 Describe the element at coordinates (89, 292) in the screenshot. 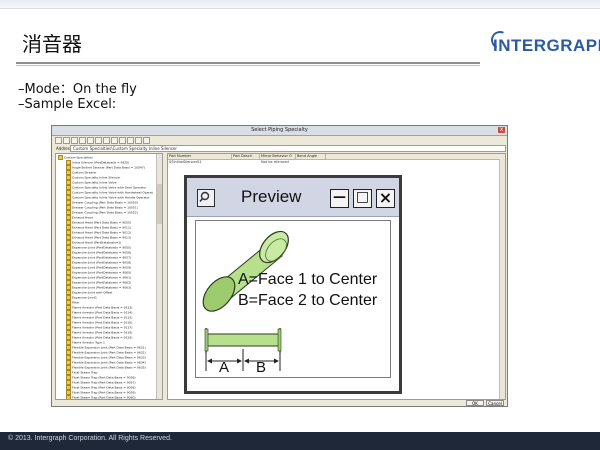

I see `tree-item: Expansion Joint with Offset` at that location.